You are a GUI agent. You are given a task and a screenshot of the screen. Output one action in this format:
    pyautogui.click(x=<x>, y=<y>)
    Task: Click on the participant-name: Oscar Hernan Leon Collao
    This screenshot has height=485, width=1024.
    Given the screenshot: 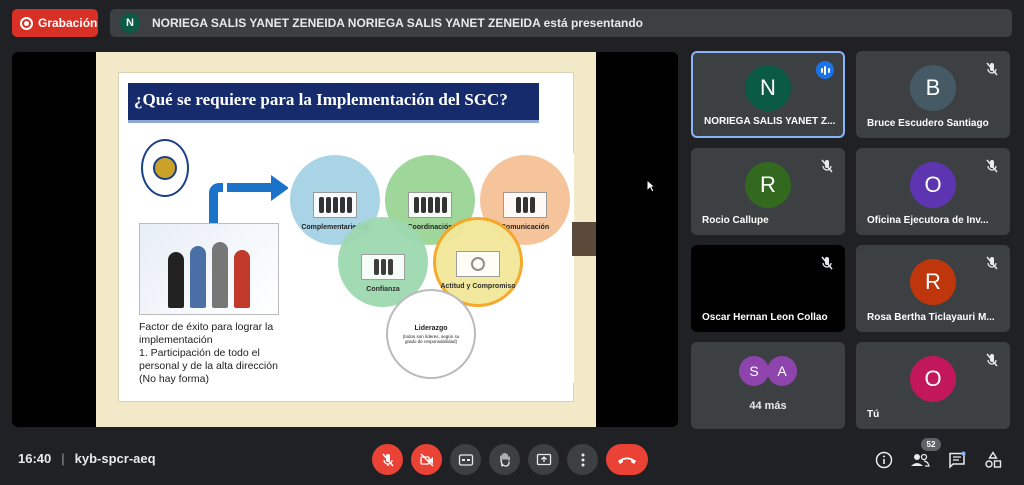 What is the action you would take?
    pyautogui.click(x=765, y=317)
    